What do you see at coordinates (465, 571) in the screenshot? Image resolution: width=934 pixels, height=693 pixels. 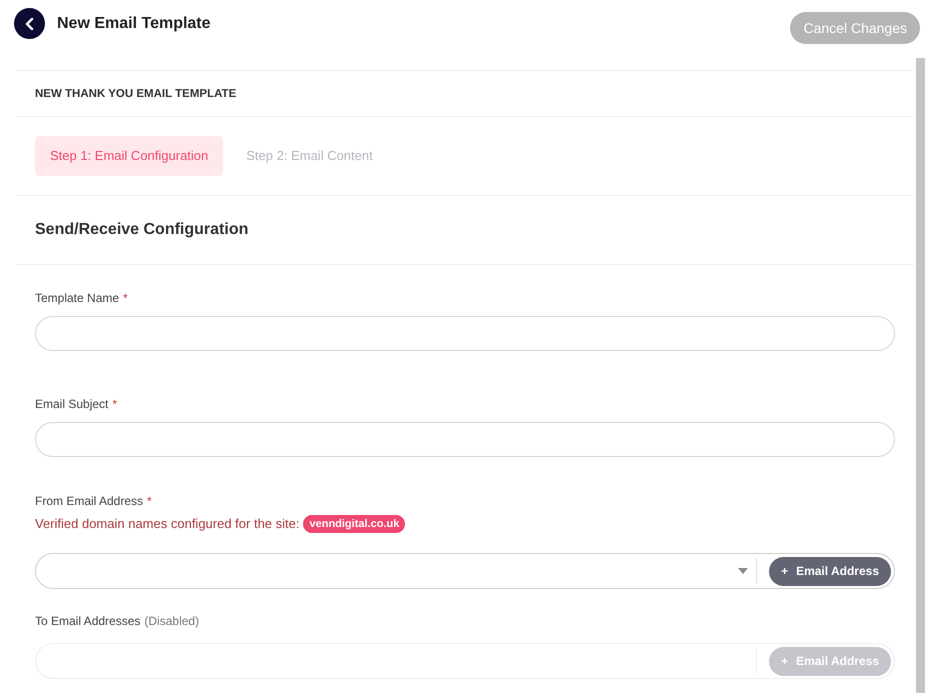 I see `email-select-field: + Email Address` at bounding box center [465, 571].